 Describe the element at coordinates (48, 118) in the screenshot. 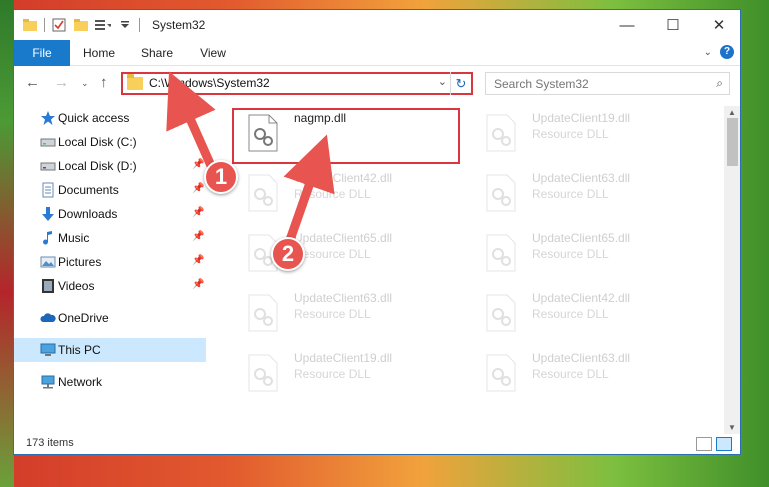

I see `star-icon` at that location.